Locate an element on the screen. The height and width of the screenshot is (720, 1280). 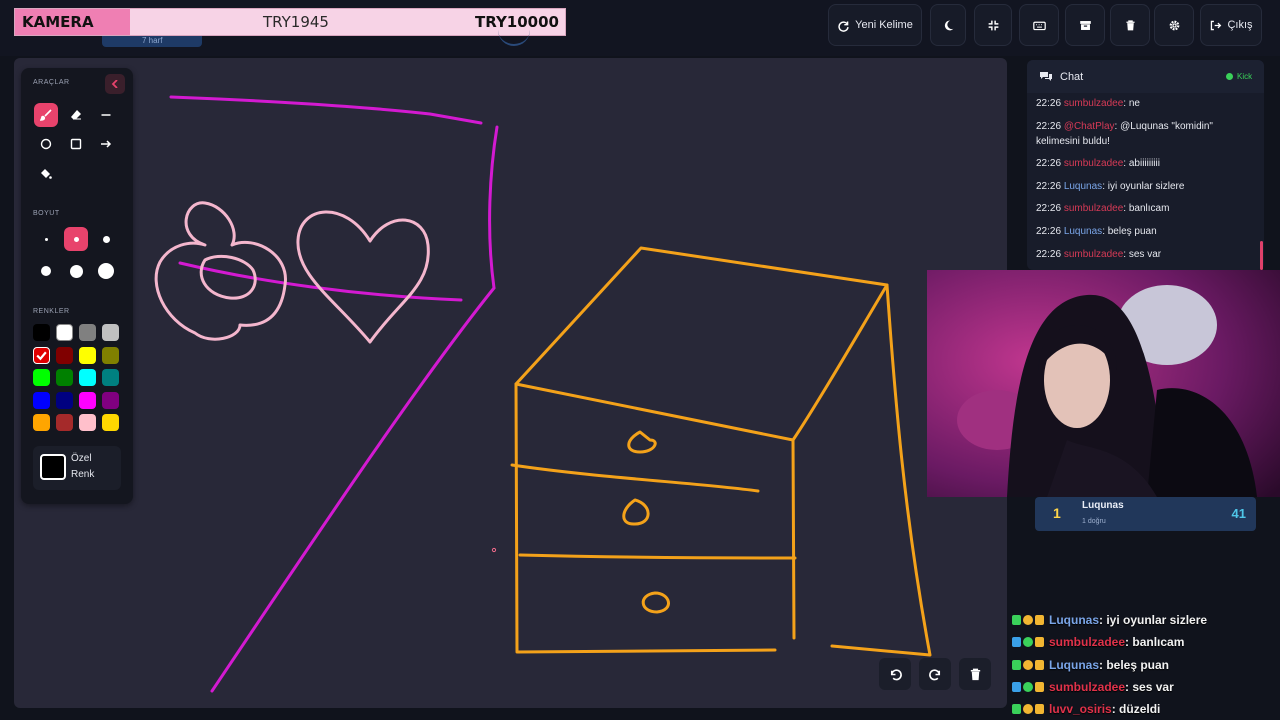
banner-camera-label: KAMERA is located at coordinates (72, 22).